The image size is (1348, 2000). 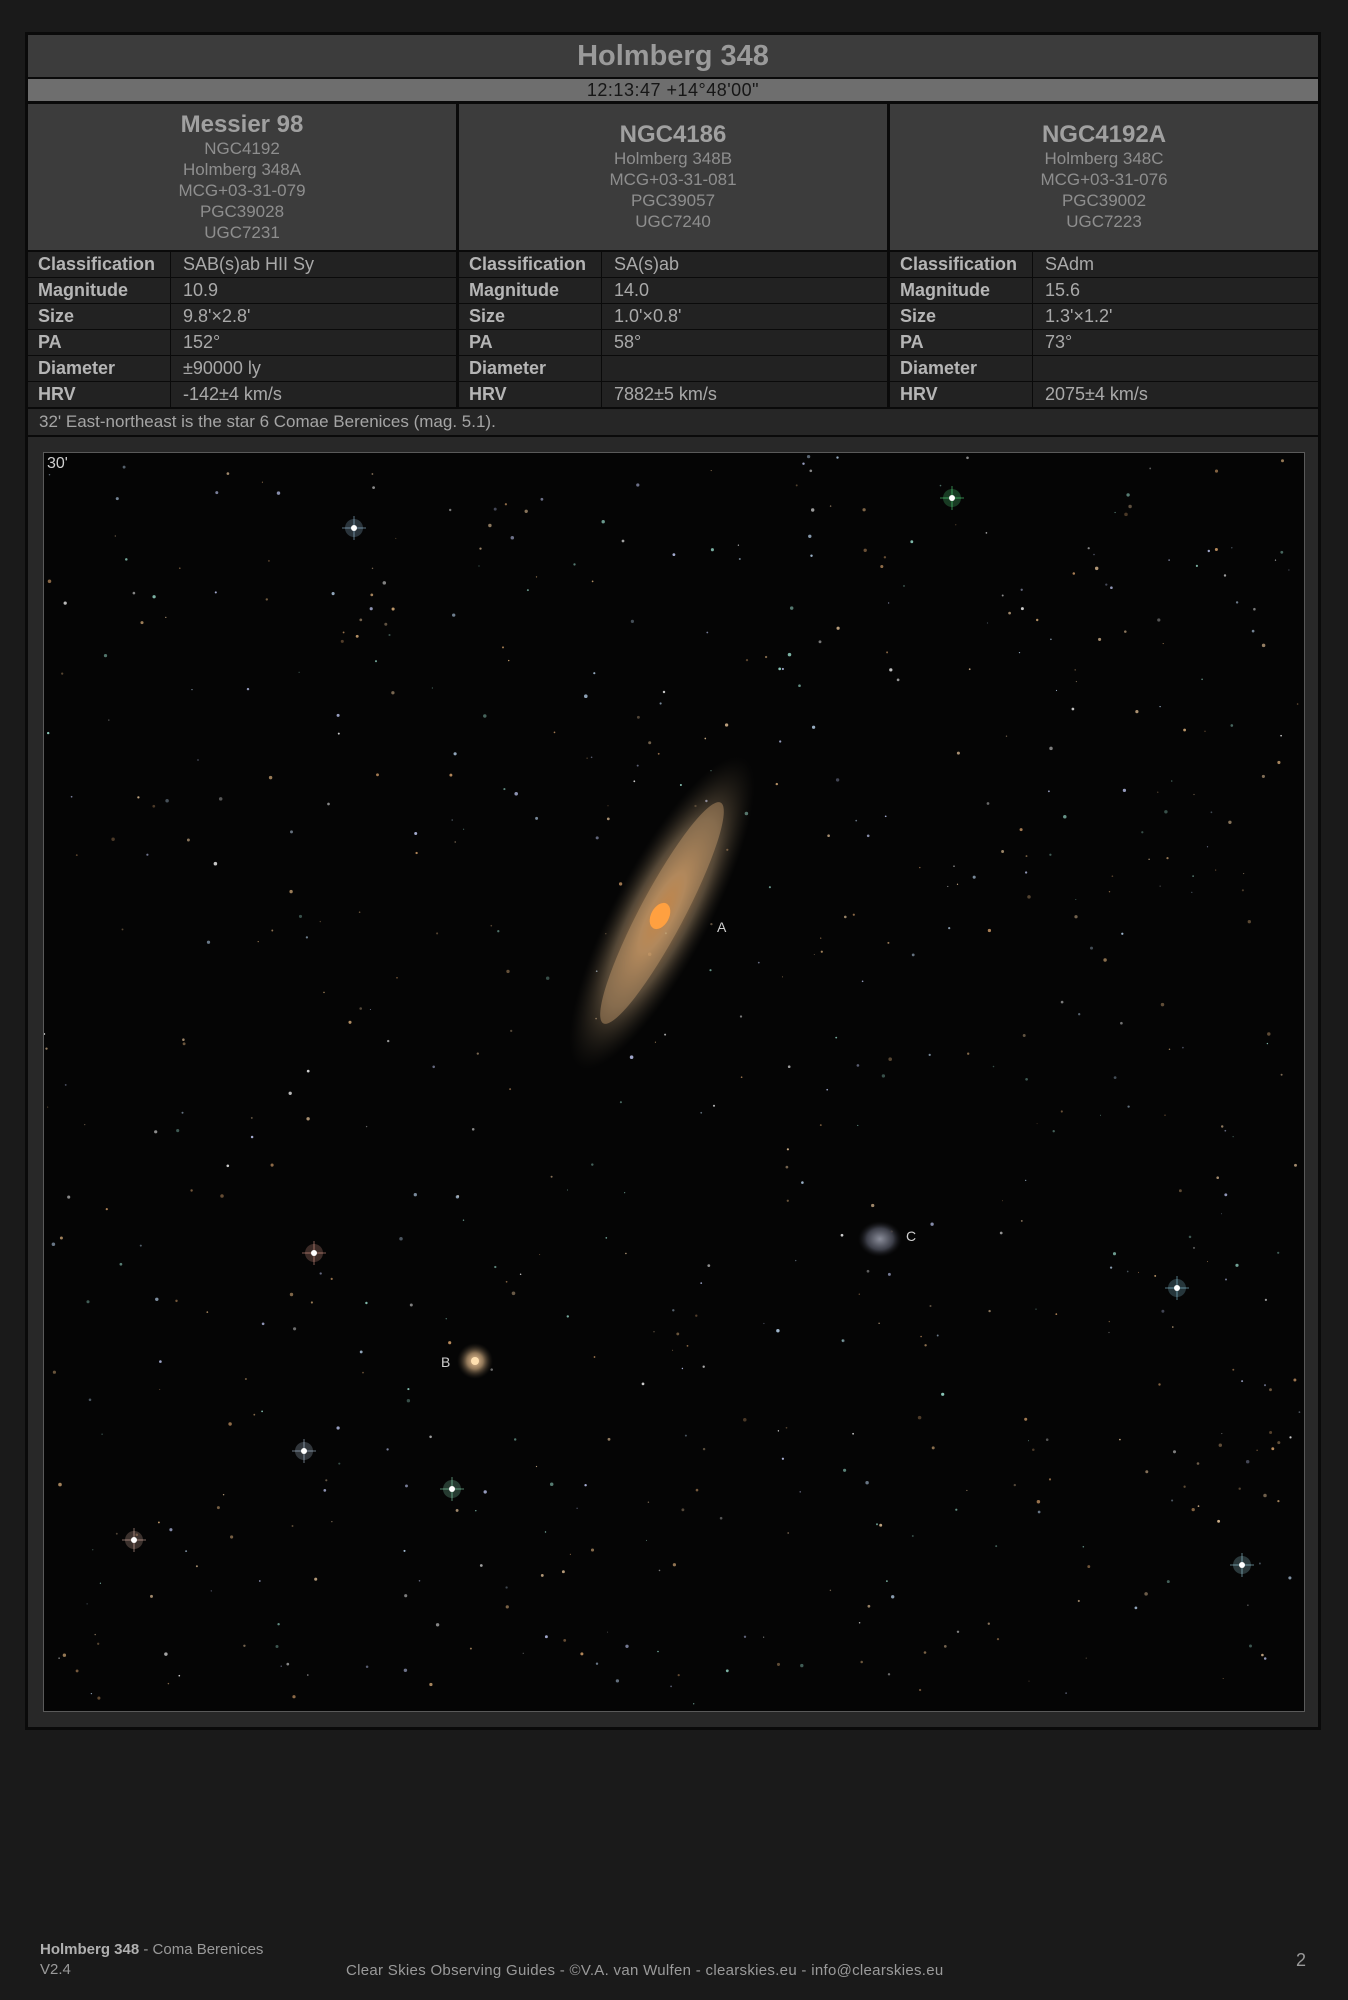 I want to click on property-label: HRV, so click(x=961, y=394).